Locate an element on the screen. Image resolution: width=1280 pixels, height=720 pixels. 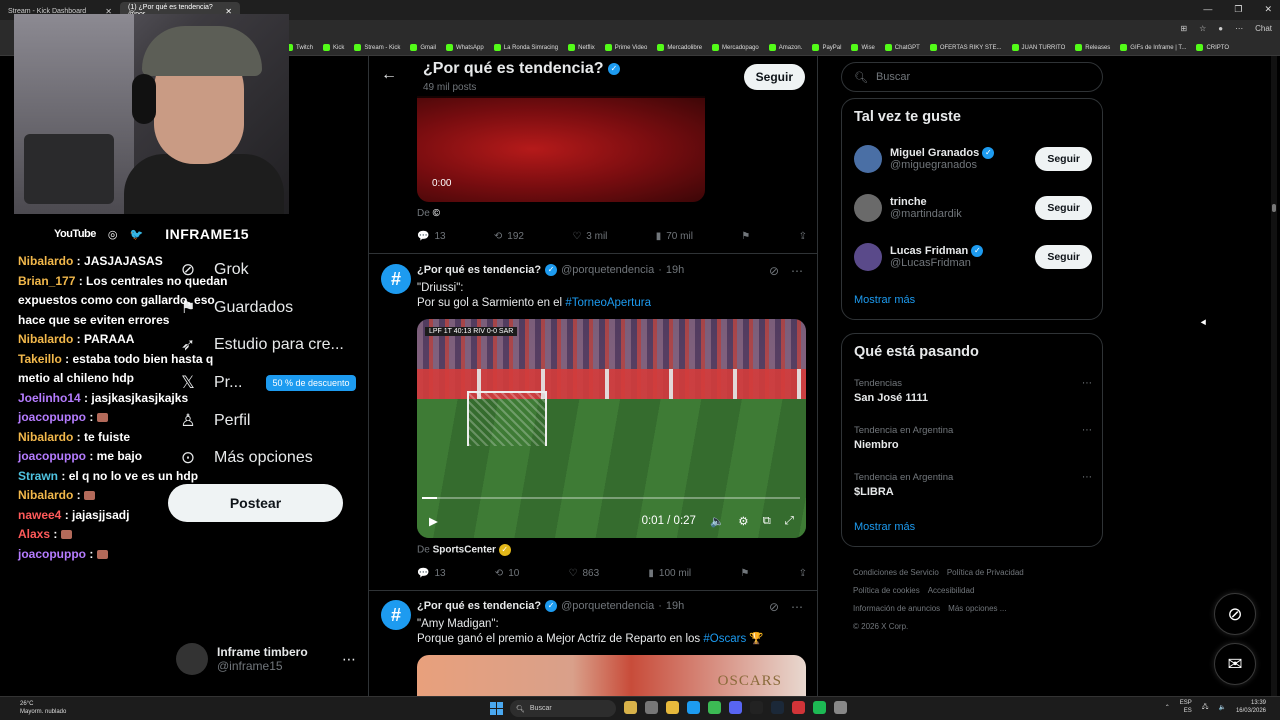
views-button: ▮ 70 mil is located at coordinates (674, 236).